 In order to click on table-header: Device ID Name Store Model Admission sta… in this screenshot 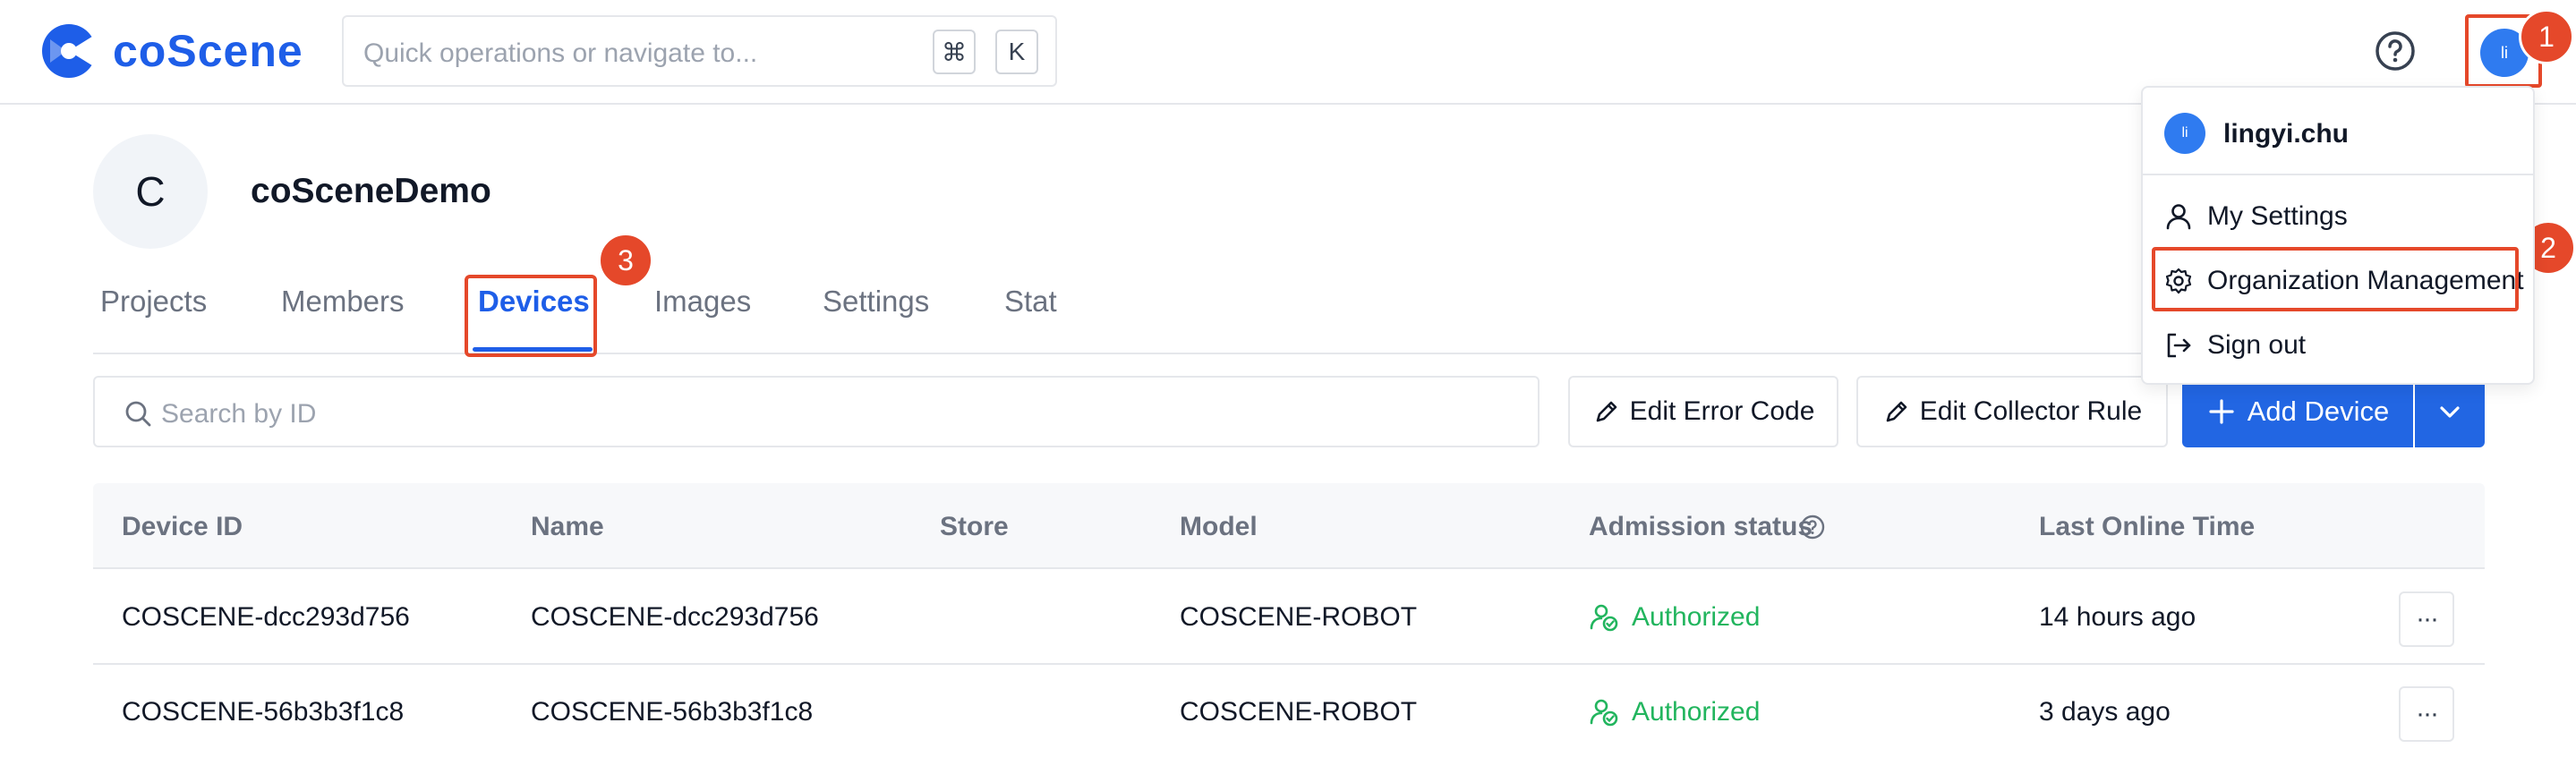, I will do `click(1289, 526)`.